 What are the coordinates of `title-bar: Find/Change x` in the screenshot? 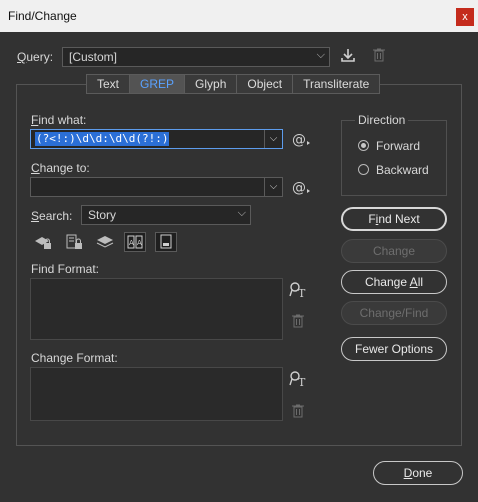 It's located at (239, 16).